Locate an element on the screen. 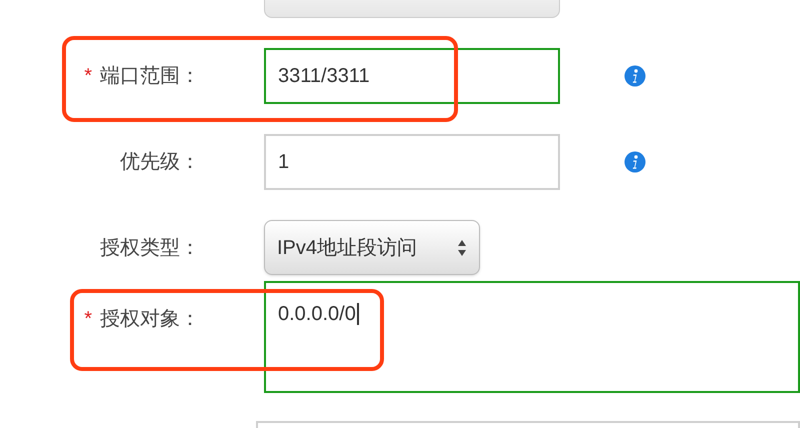 This screenshot has height=428, width=800. text-field: 1 is located at coordinates (412, 162).